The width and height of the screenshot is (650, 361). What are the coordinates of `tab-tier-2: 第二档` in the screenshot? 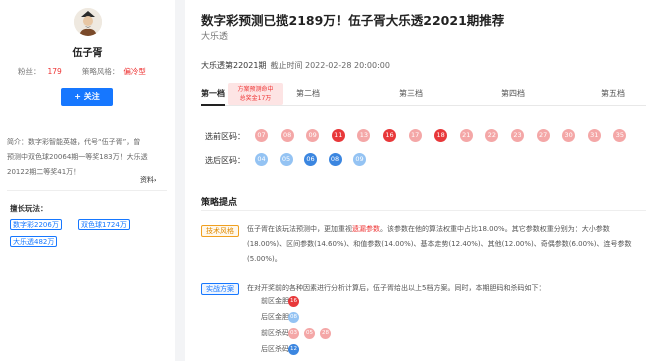 It's located at (308, 97).